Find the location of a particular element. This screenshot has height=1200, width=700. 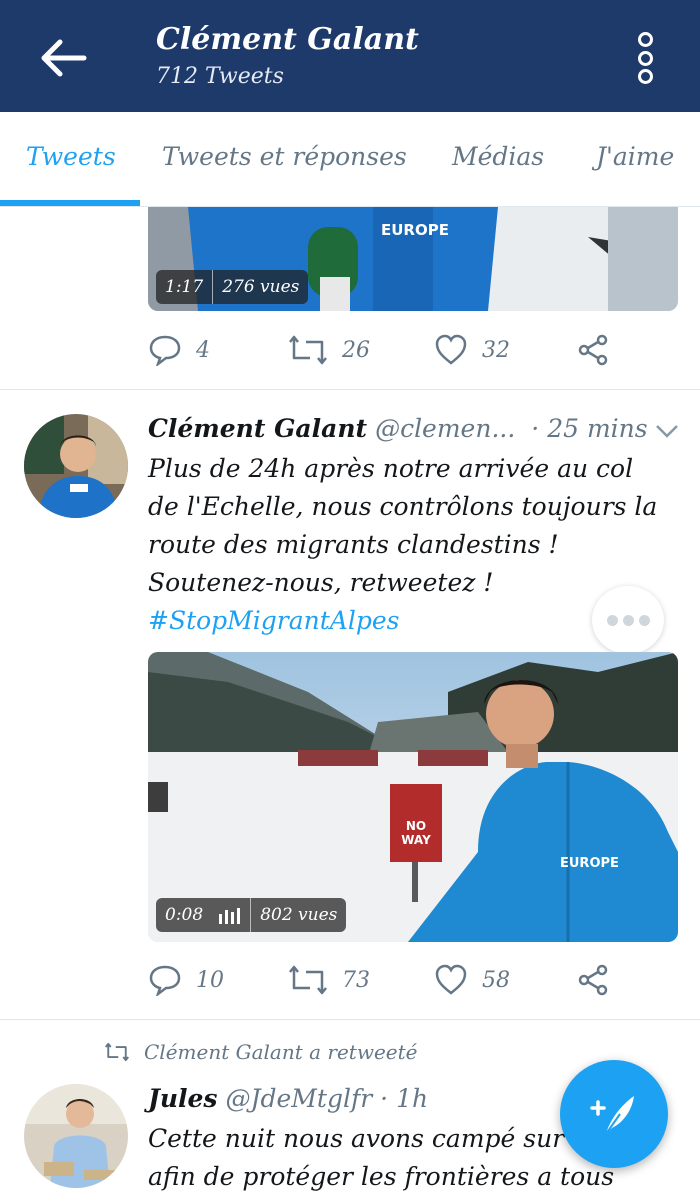

tweet-time: · 1h is located at coordinates (404, 1098).